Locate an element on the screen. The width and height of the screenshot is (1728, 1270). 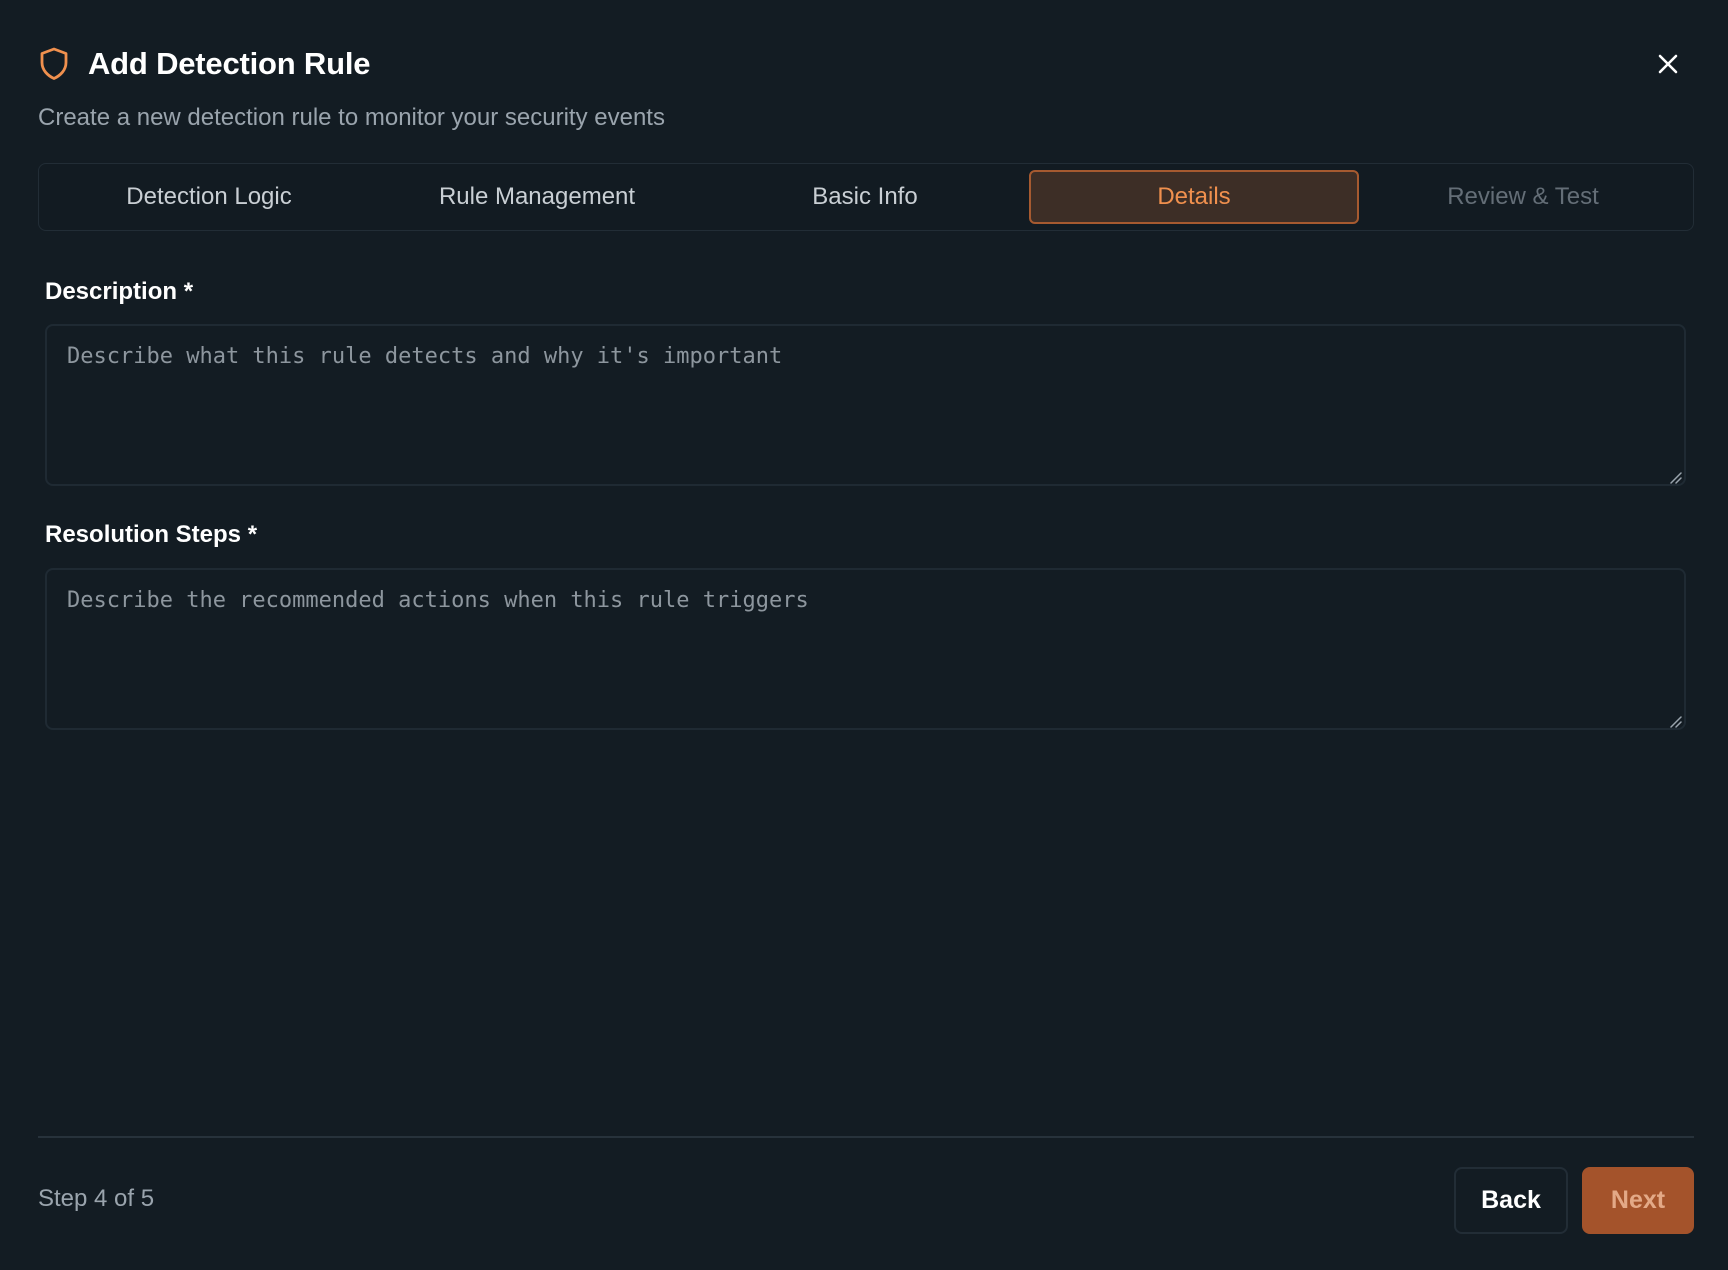
dialog-header: Add Detection Rule is located at coordinates (204, 64).